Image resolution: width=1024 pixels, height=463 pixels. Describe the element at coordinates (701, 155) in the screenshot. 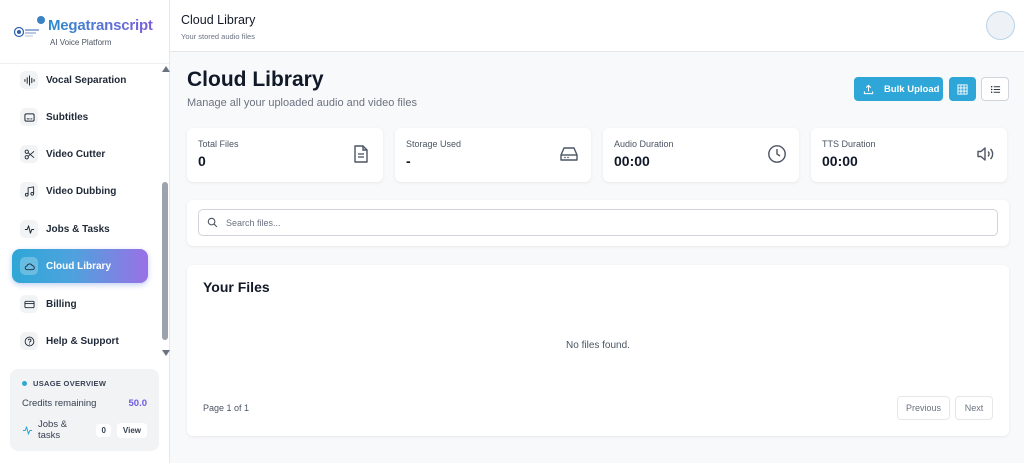

I see `stat-card-audio-duration: Audio Duration 00:00` at that location.